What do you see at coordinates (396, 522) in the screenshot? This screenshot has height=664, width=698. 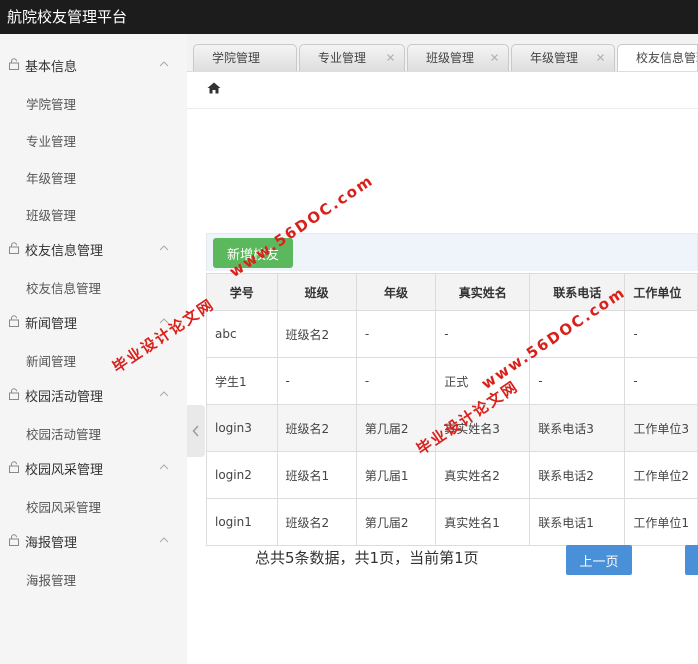 I see `cell-grade: 第几届2` at bounding box center [396, 522].